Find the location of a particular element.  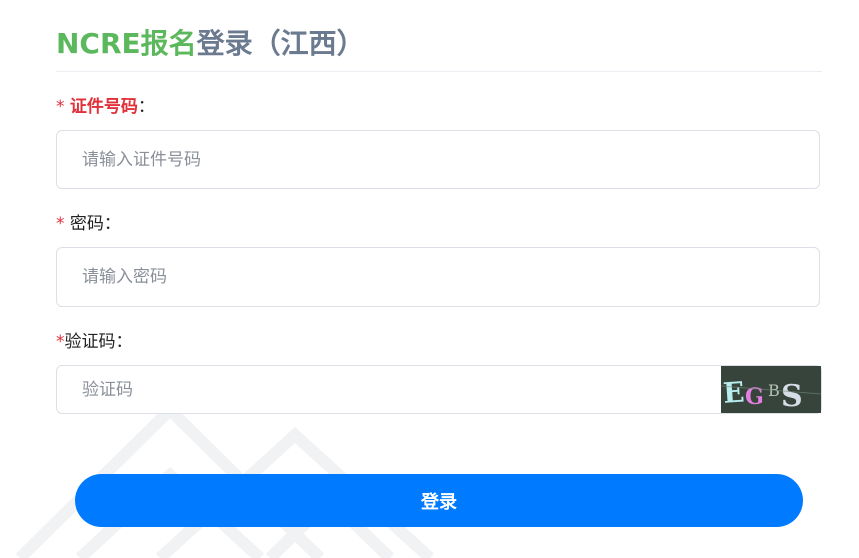

captcha-label: *验证码： is located at coordinates (94, 342).